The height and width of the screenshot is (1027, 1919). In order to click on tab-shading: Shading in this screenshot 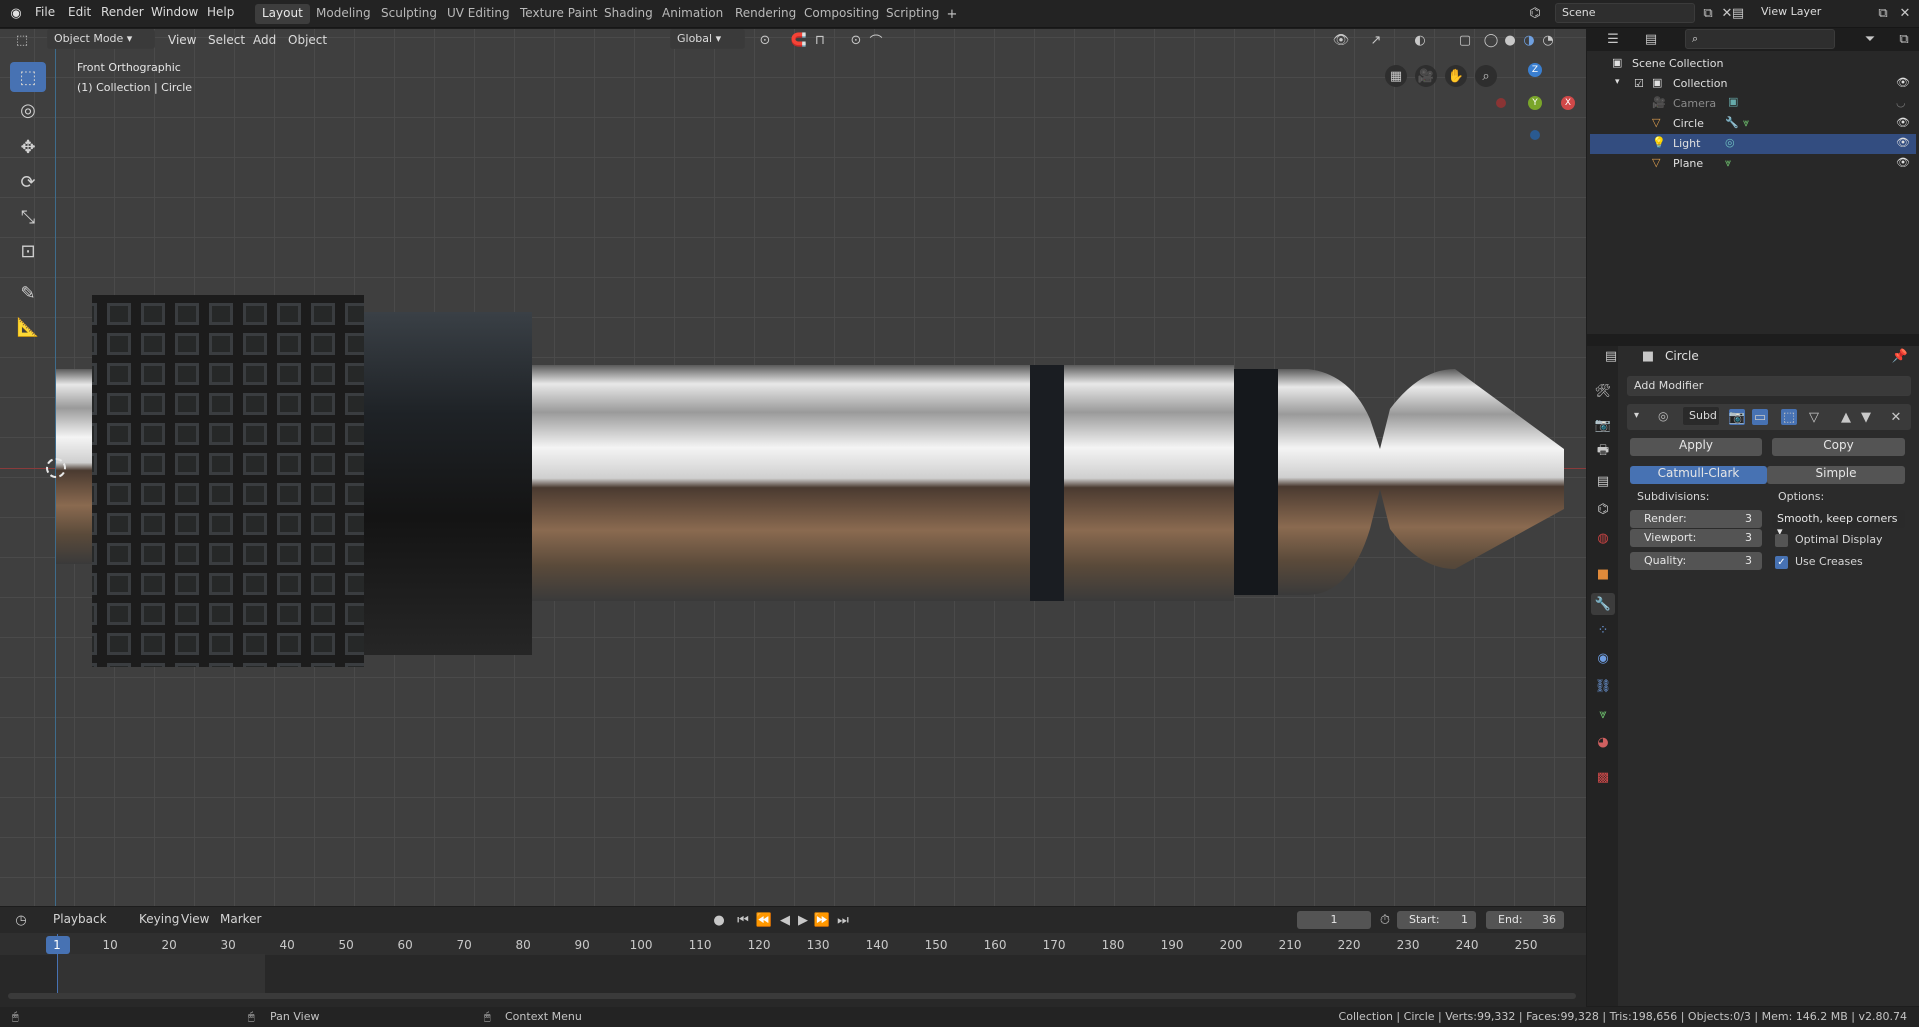, I will do `click(628, 14)`.